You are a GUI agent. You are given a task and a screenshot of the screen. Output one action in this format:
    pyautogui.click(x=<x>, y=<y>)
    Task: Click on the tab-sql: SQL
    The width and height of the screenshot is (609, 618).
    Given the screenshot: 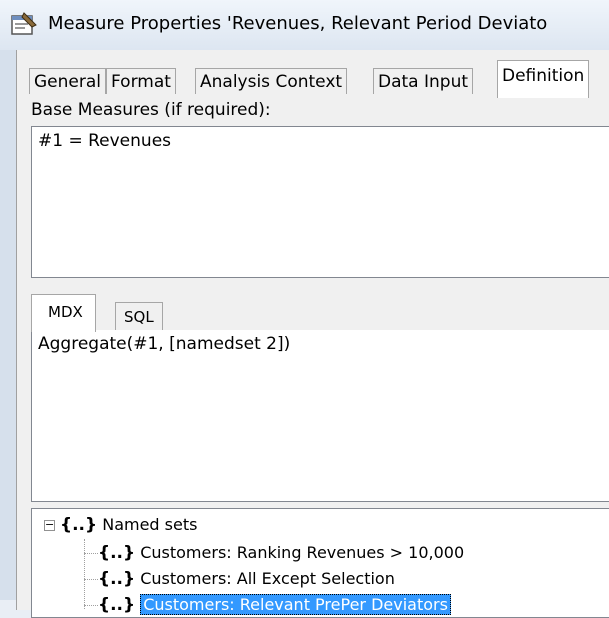 What is the action you would take?
    pyautogui.click(x=139, y=316)
    